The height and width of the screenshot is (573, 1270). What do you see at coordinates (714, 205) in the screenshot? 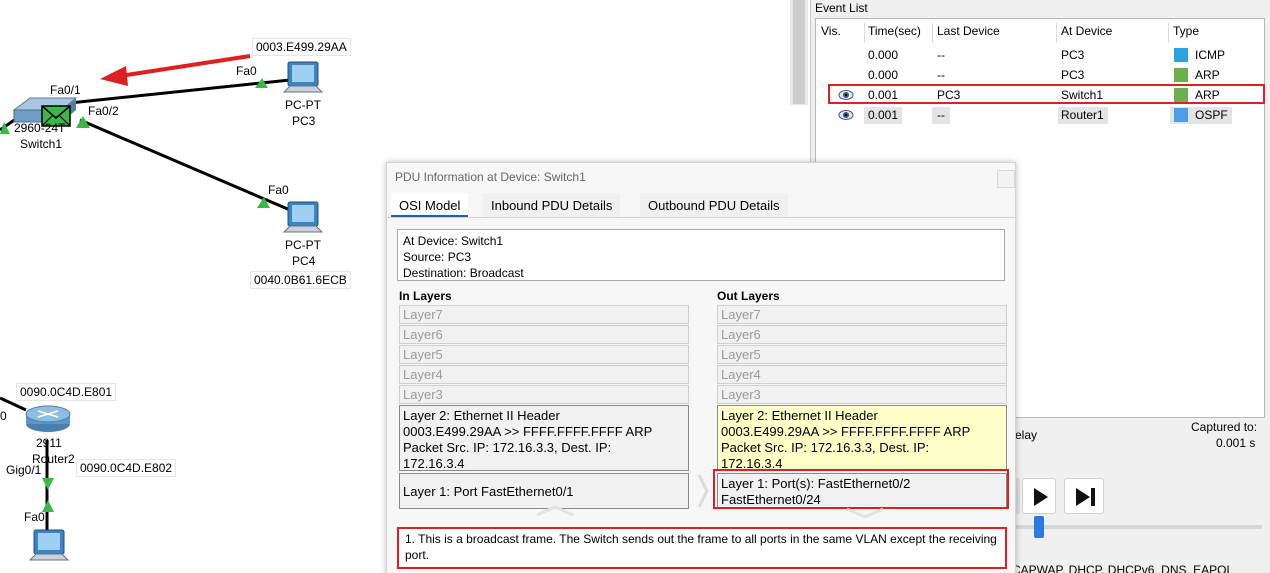
I see `tab-outbound-pdu: Outbound PDU Details` at bounding box center [714, 205].